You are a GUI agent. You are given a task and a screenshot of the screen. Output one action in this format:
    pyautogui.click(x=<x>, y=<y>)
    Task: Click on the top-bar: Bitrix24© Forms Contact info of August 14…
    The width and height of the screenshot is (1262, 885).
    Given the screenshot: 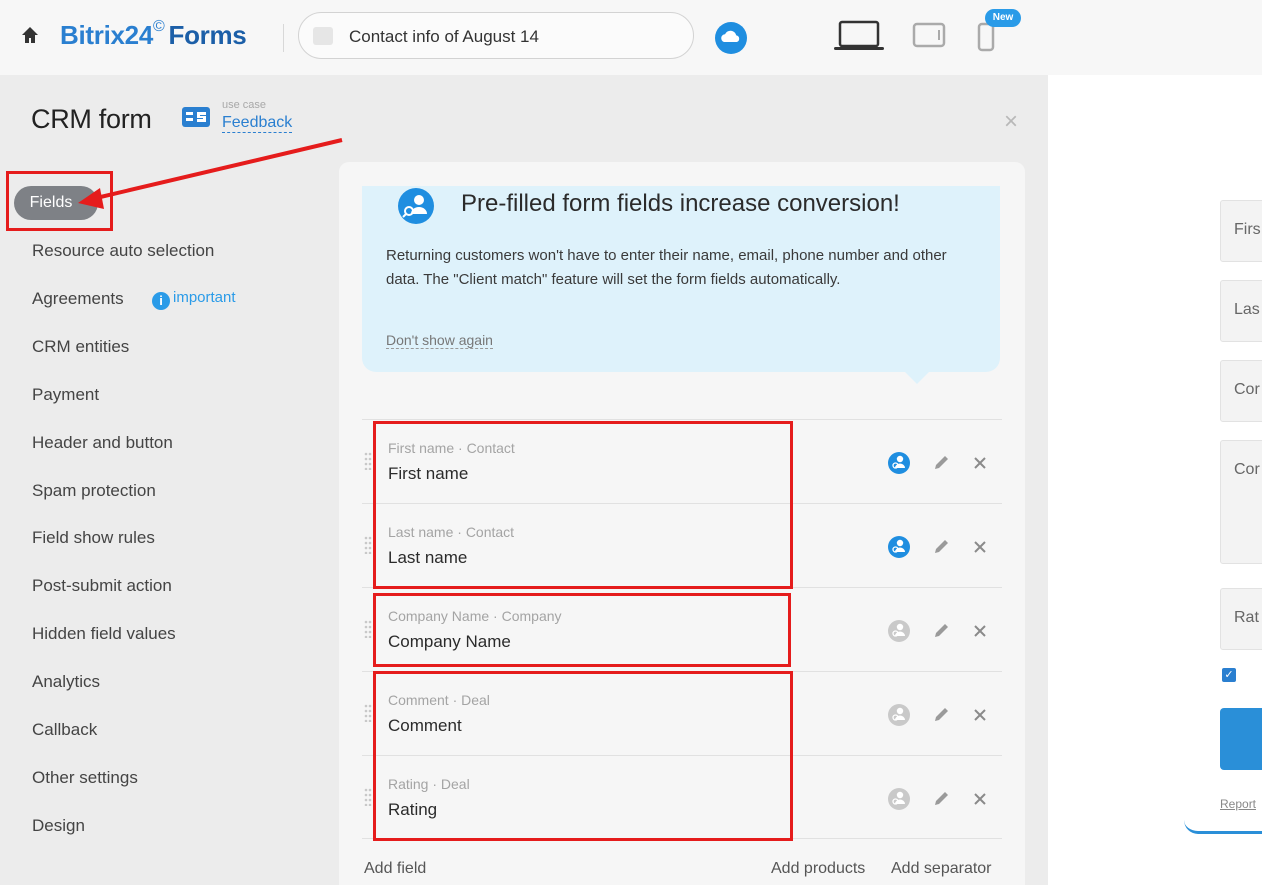 What is the action you would take?
    pyautogui.click(x=631, y=37)
    